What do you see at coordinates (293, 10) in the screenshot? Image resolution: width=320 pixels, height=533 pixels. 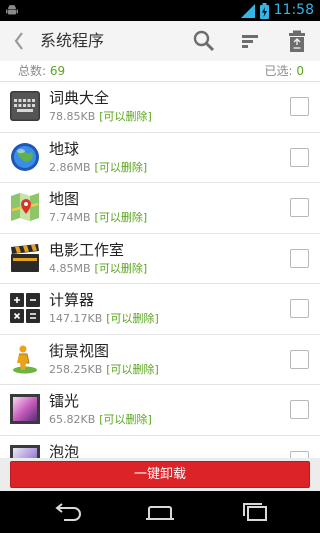 I see `status-time: 11:58` at bounding box center [293, 10].